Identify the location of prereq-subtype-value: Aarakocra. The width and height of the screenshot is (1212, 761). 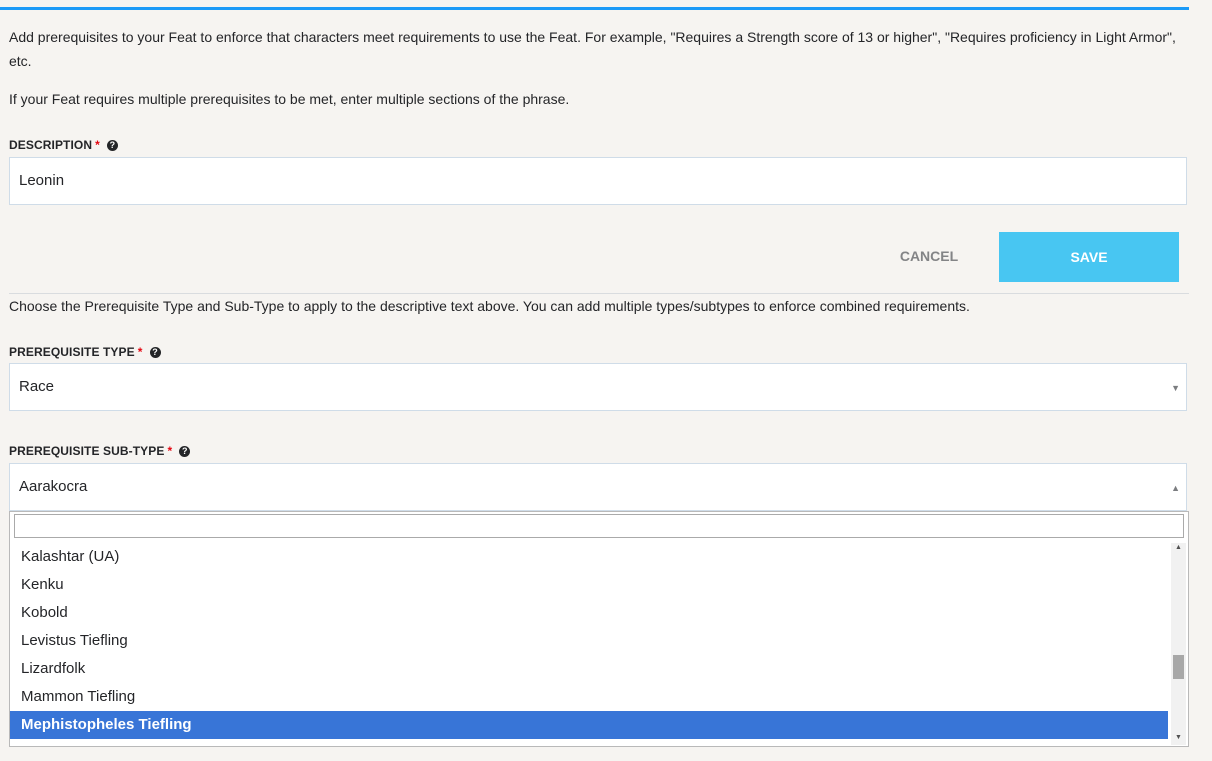
(53, 486).